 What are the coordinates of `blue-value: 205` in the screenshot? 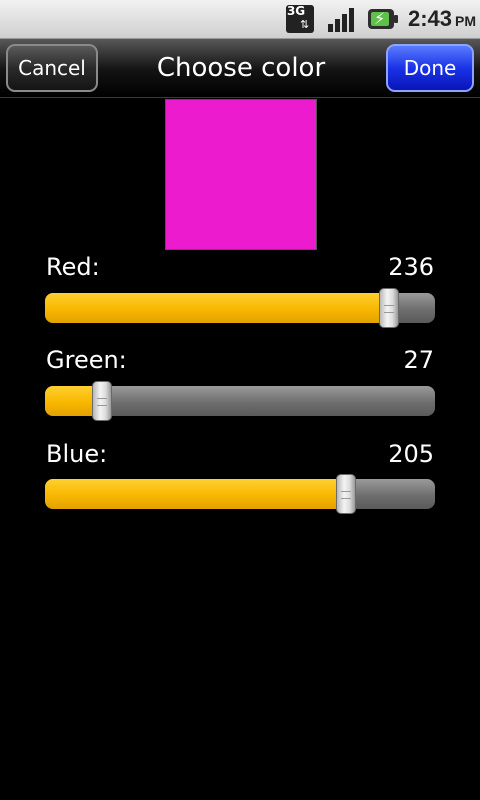 It's located at (411, 454).